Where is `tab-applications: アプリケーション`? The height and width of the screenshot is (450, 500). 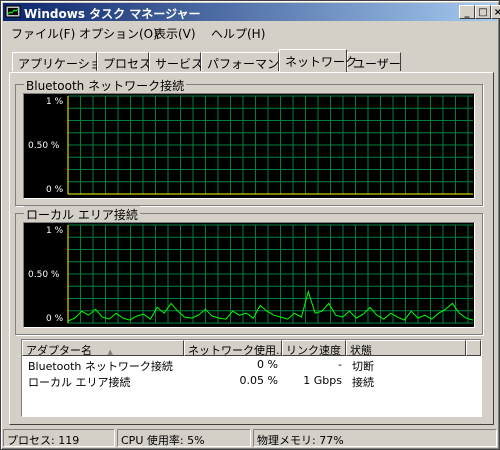 tab-applications: アプリケーション is located at coordinates (63, 61).